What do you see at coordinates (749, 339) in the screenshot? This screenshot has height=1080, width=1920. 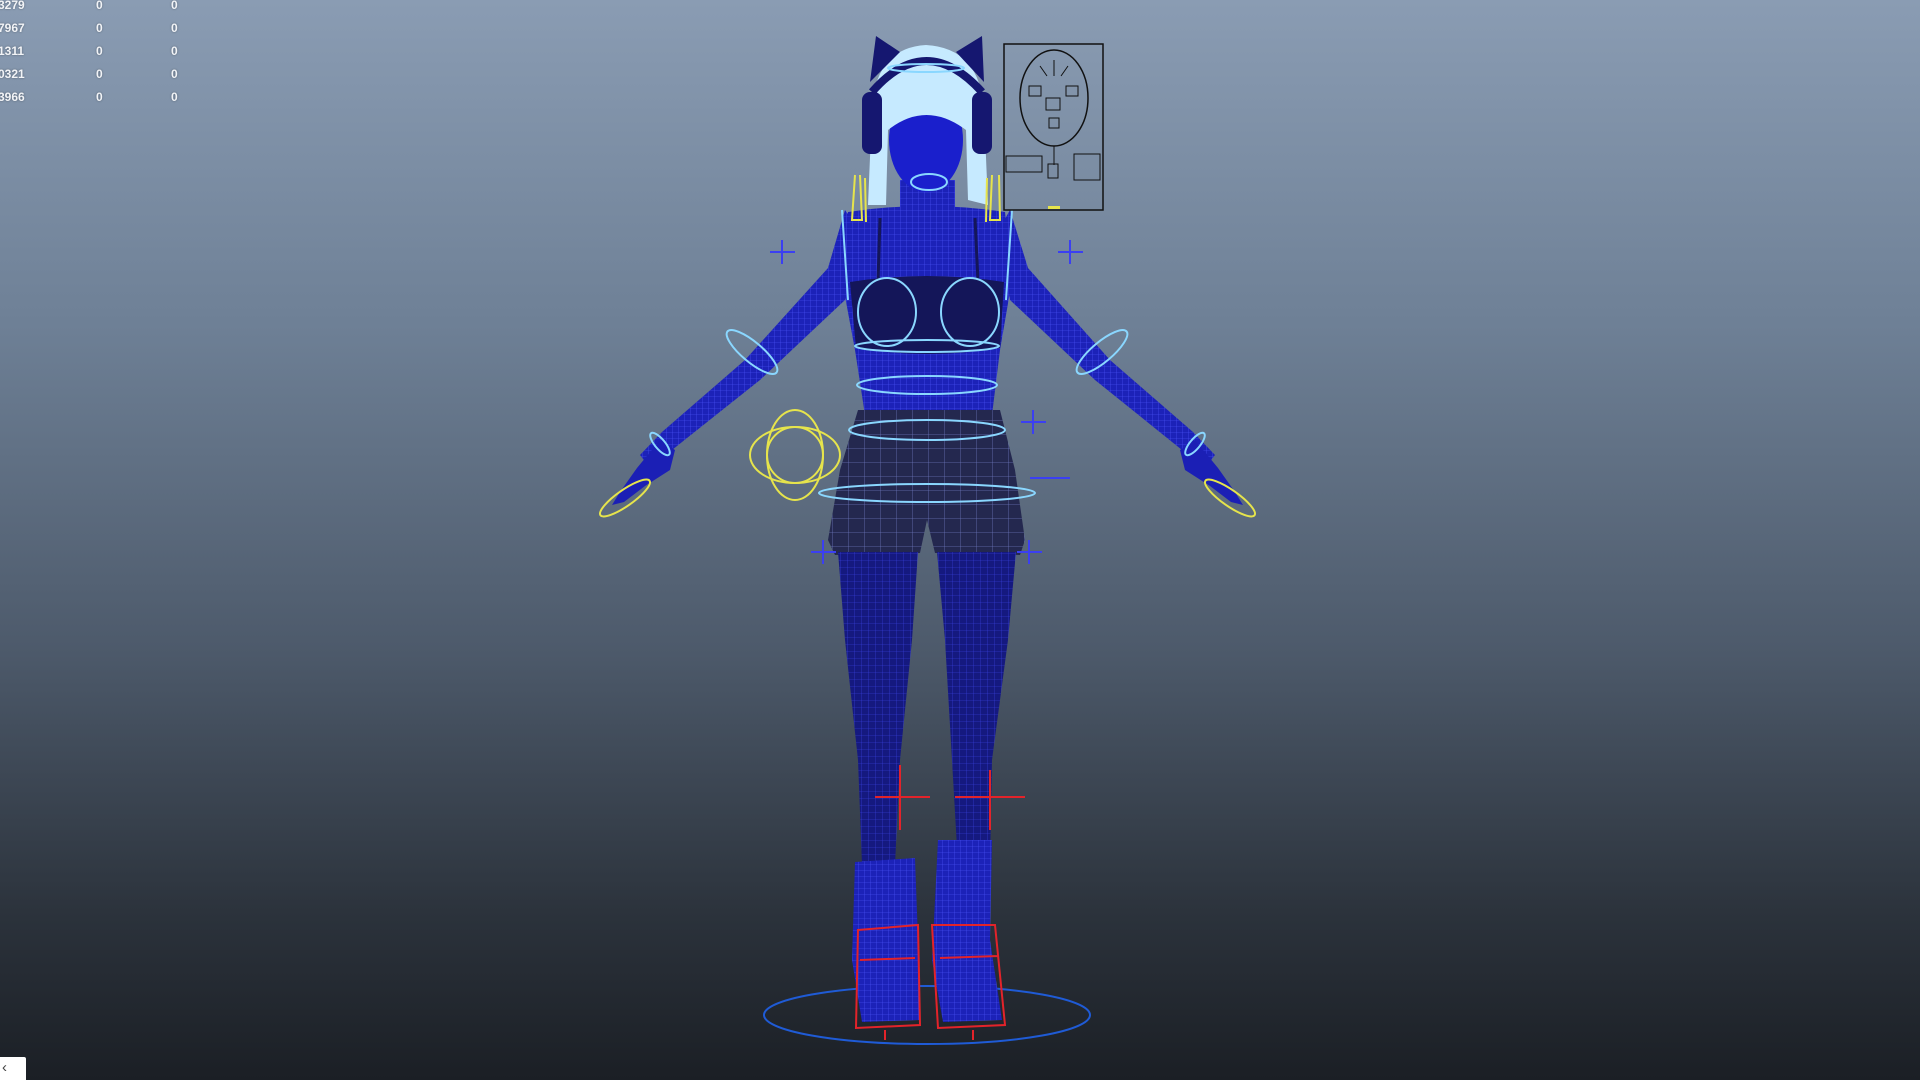 I see `left-arm-mesh` at bounding box center [749, 339].